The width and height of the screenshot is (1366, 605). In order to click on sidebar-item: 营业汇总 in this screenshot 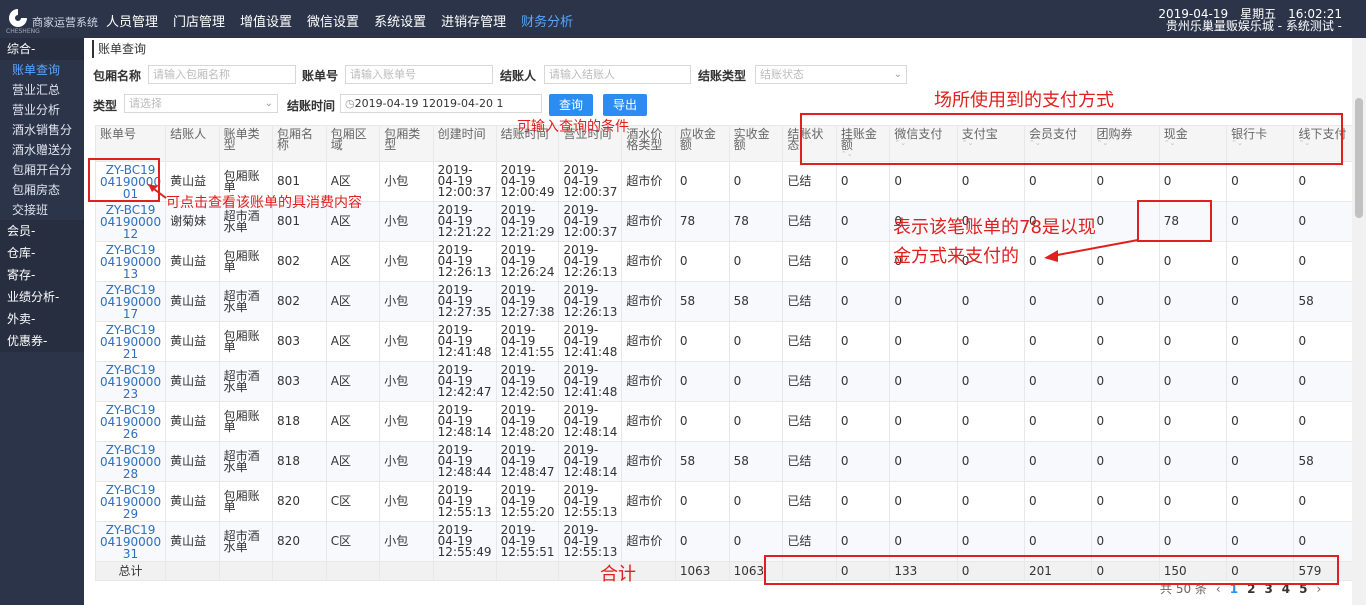, I will do `click(42, 90)`.